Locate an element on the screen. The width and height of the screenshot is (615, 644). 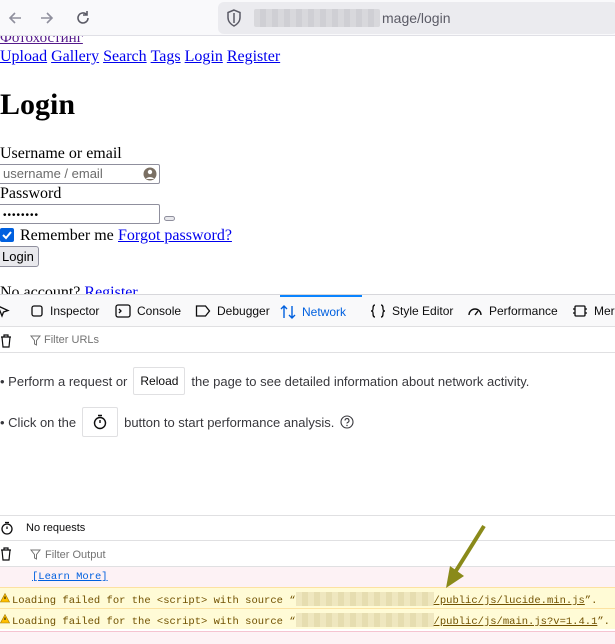
forgot-password-link: Forgot password? is located at coordinates (175, 236).